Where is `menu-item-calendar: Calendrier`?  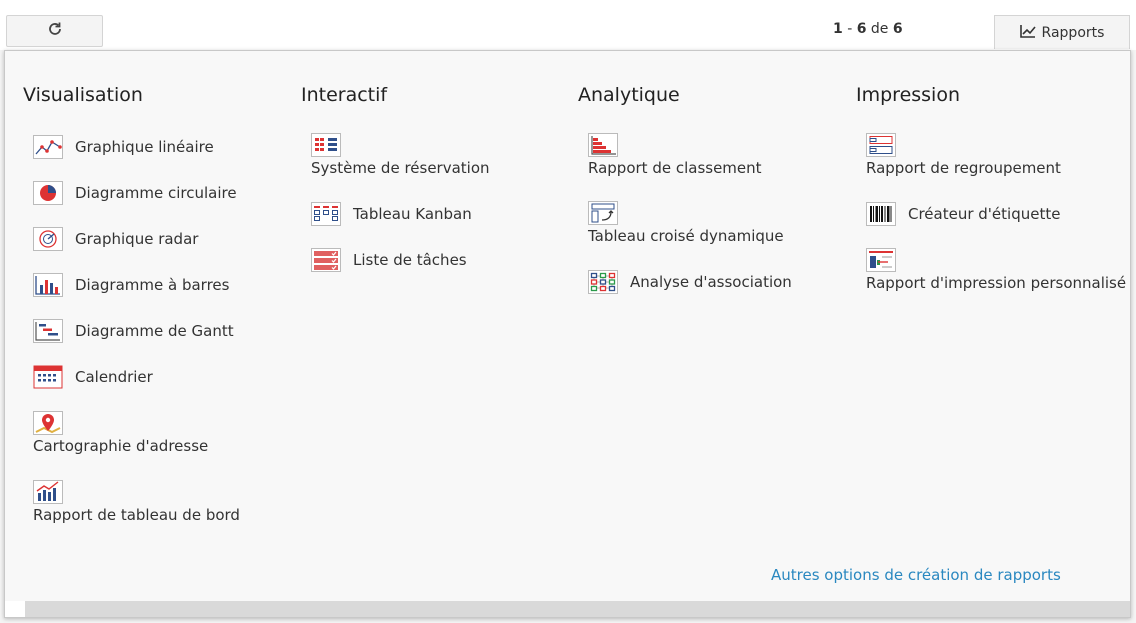 menu-item-calendar: Calendrier is located at coordinates (93, 377).